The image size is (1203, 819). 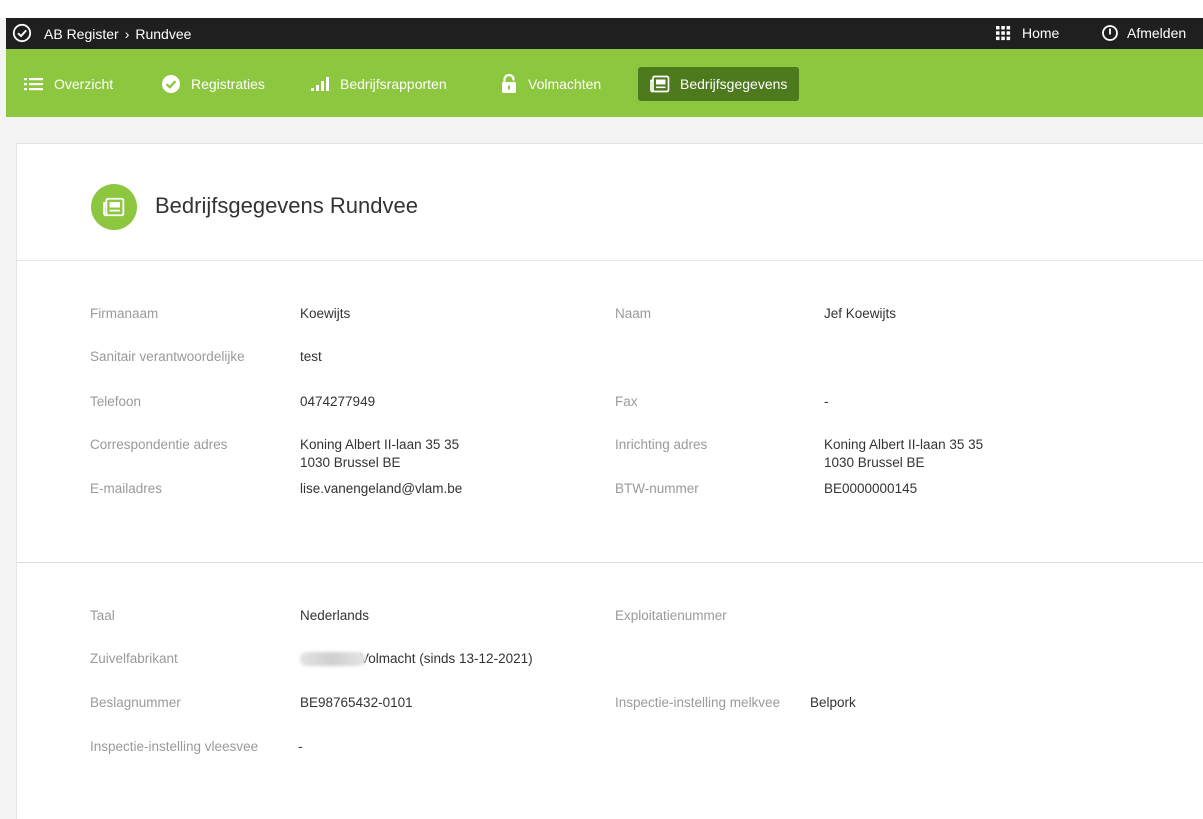 I want to click on lock-icon, so click(x=509, y=83).